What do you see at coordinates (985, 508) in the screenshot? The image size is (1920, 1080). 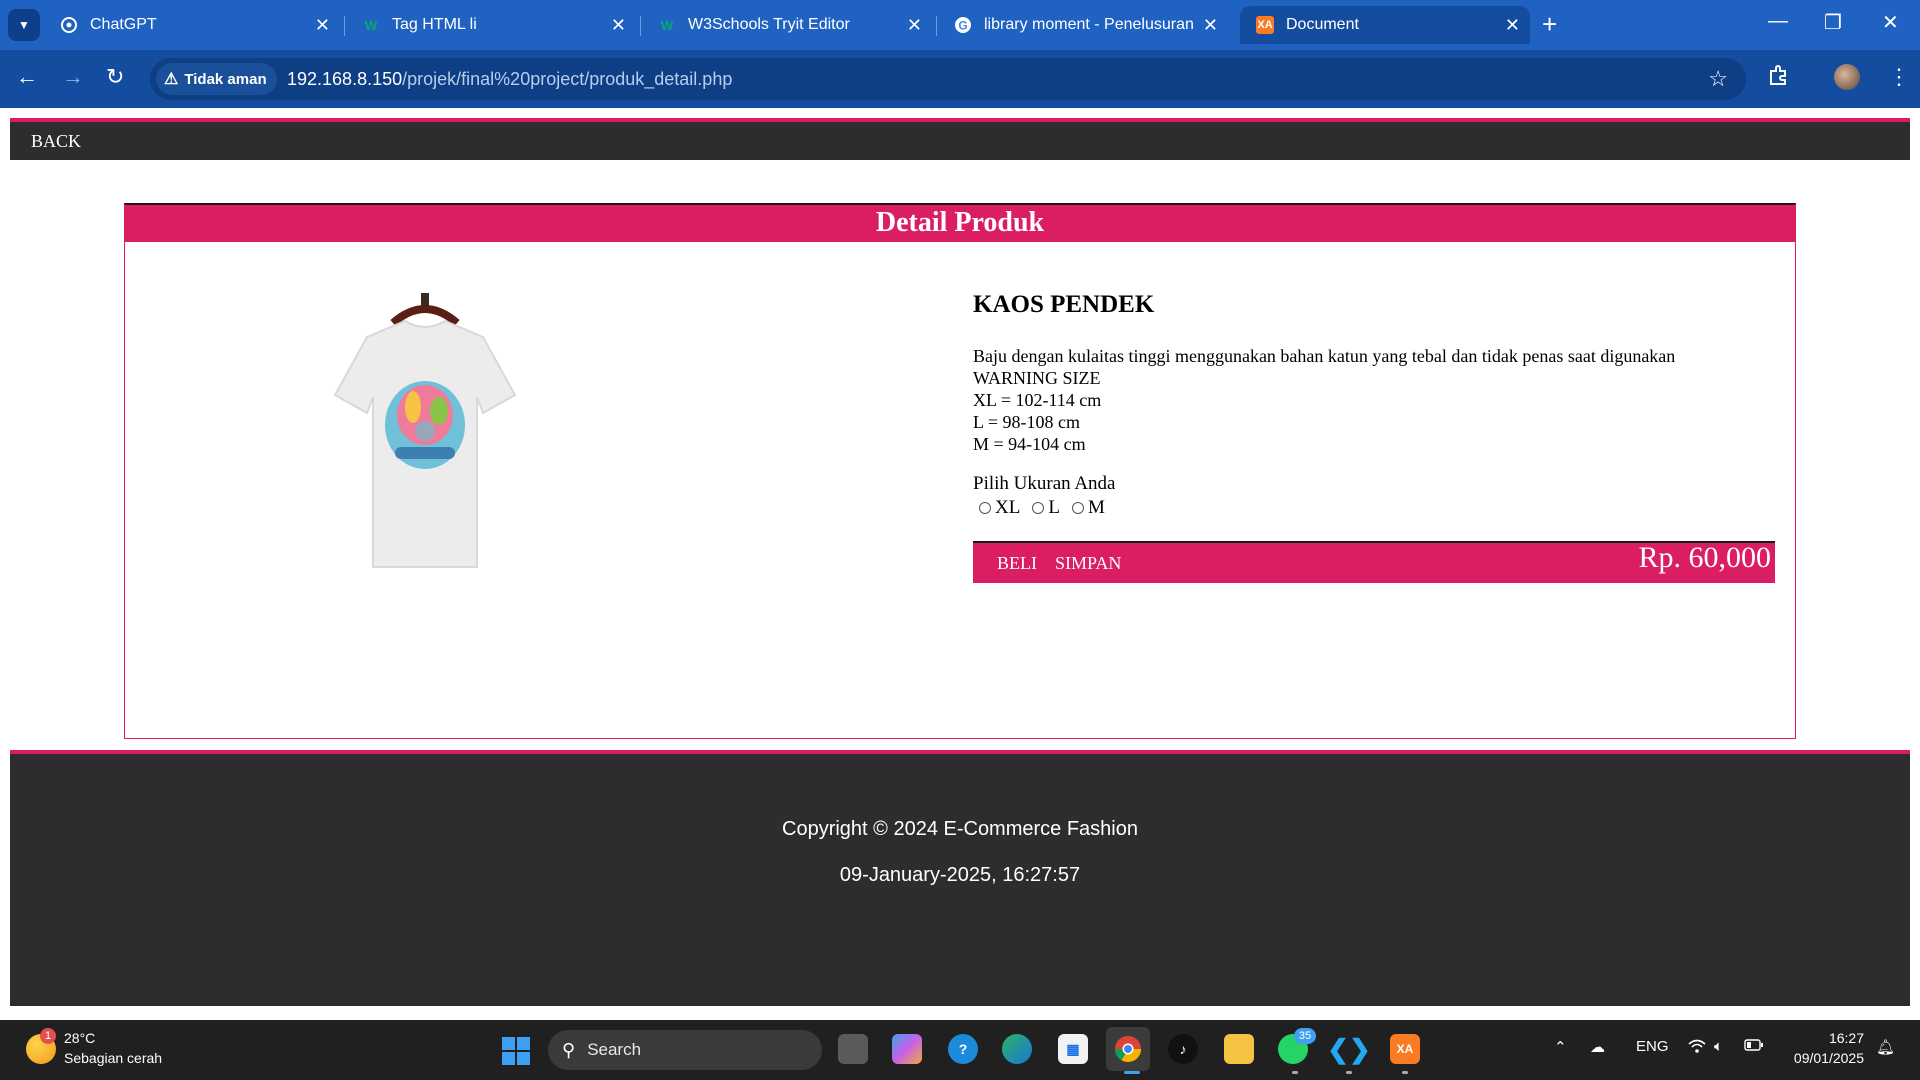 I see `radio-xl` at bounding box center [985, 508].